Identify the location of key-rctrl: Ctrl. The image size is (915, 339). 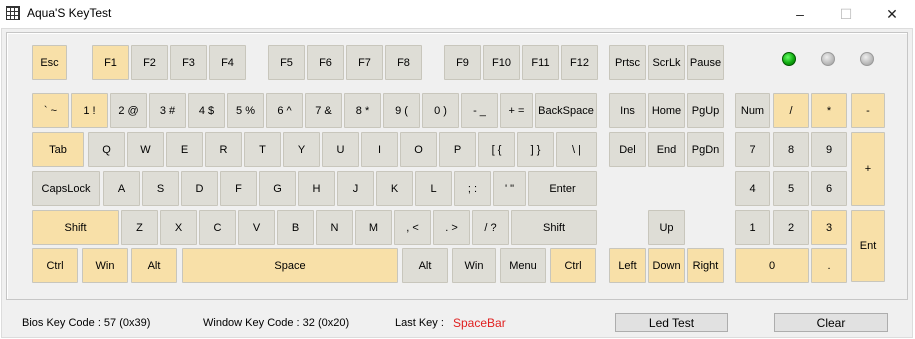
(573, 265).